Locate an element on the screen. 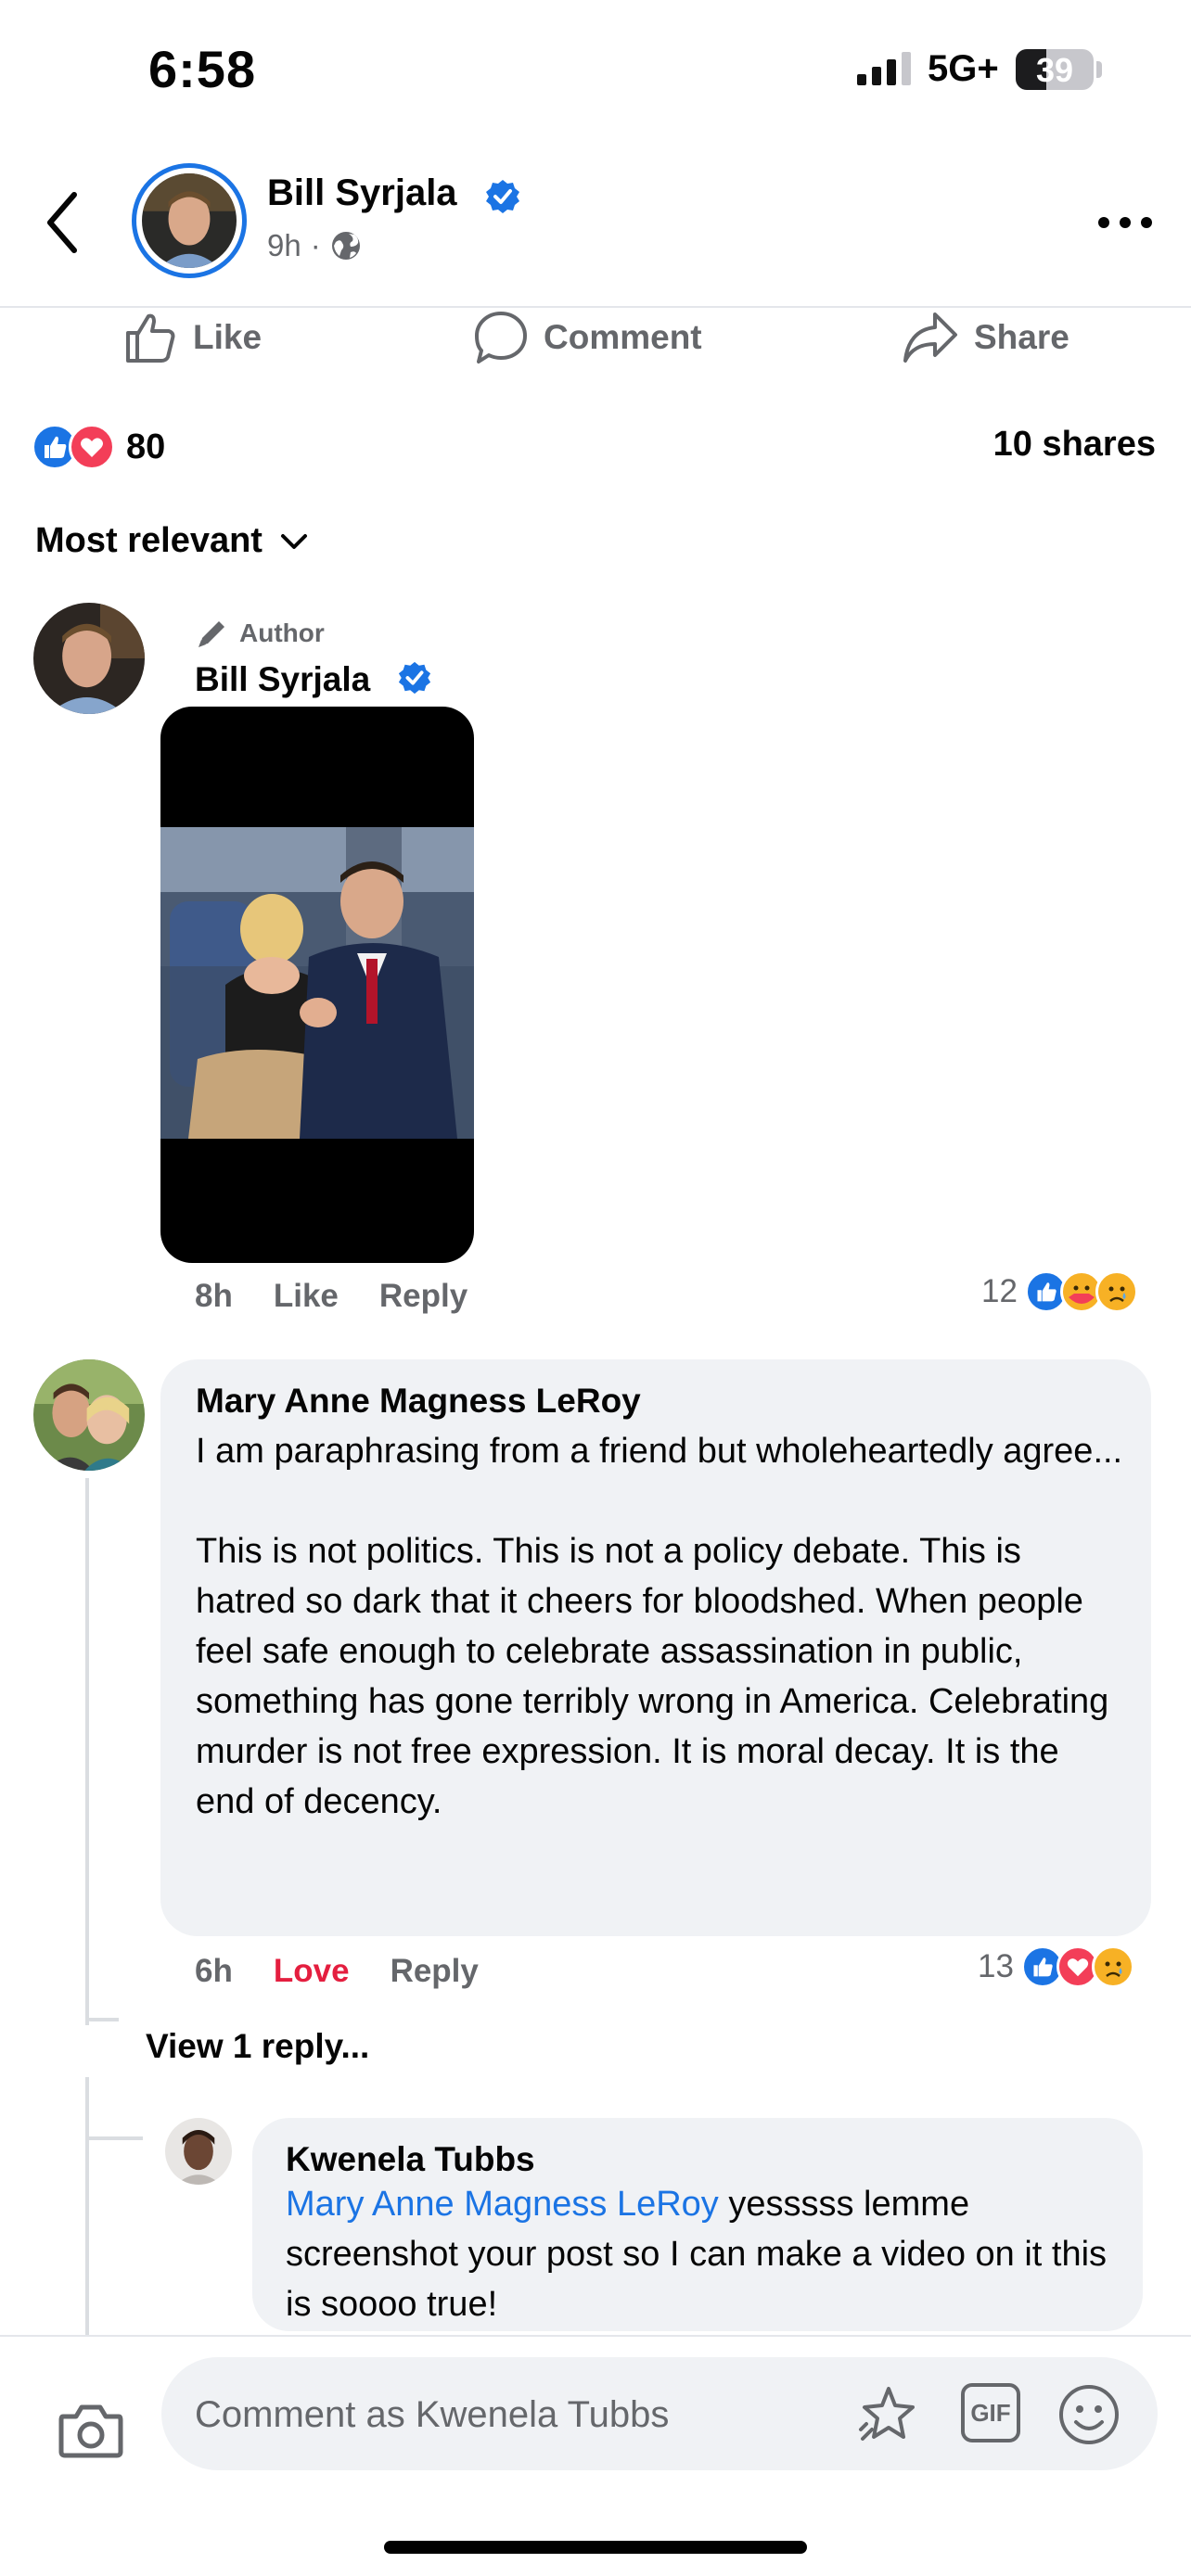  globe-icon is located at coordinates (345, 246).